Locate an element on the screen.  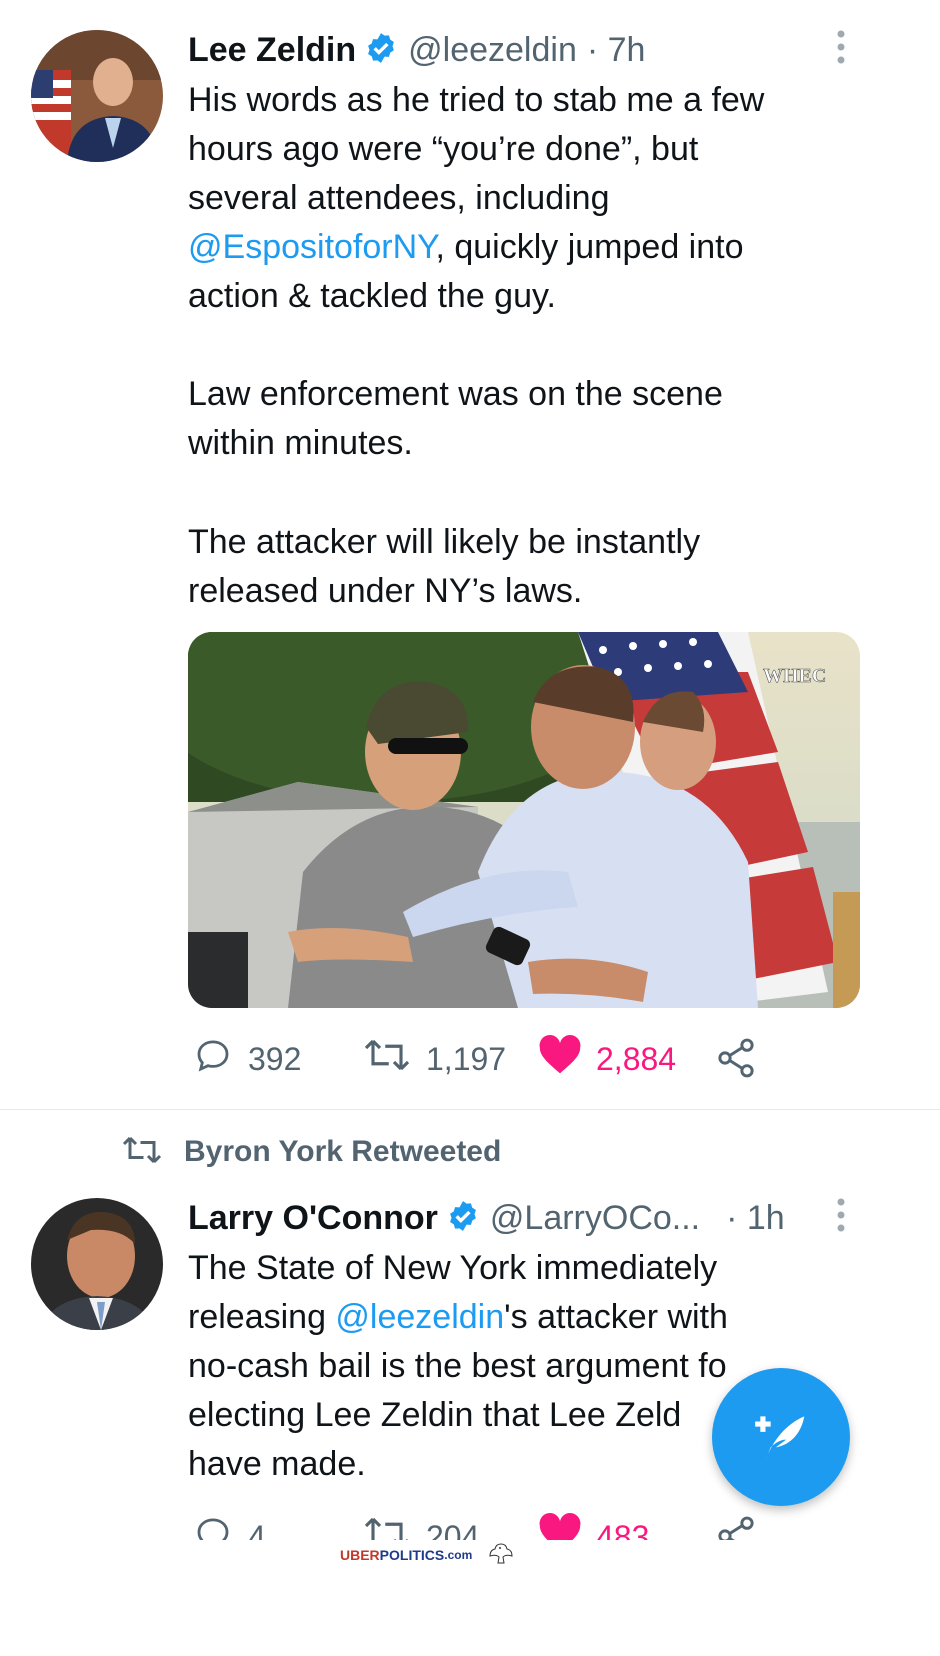
retweet-button: 1,197 is located at coordinates (434, 1059).